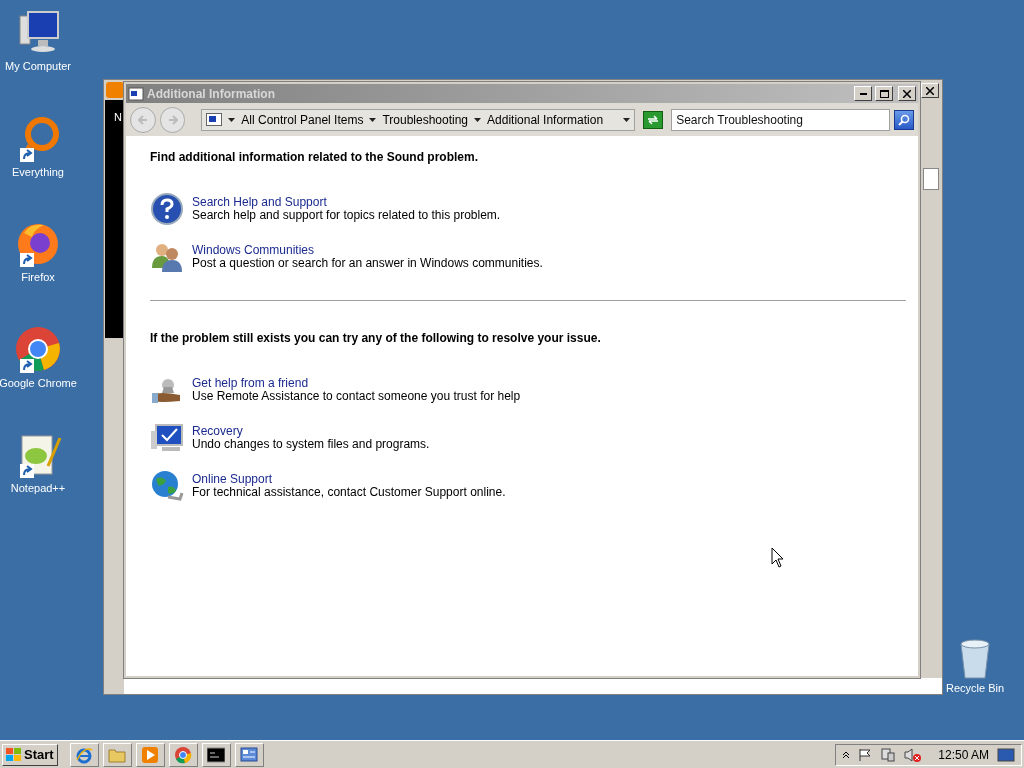 This screenshot has width=1024, height=768. I want to click on task-description: Search help and support for topics related to this problem., so click(346, 215).